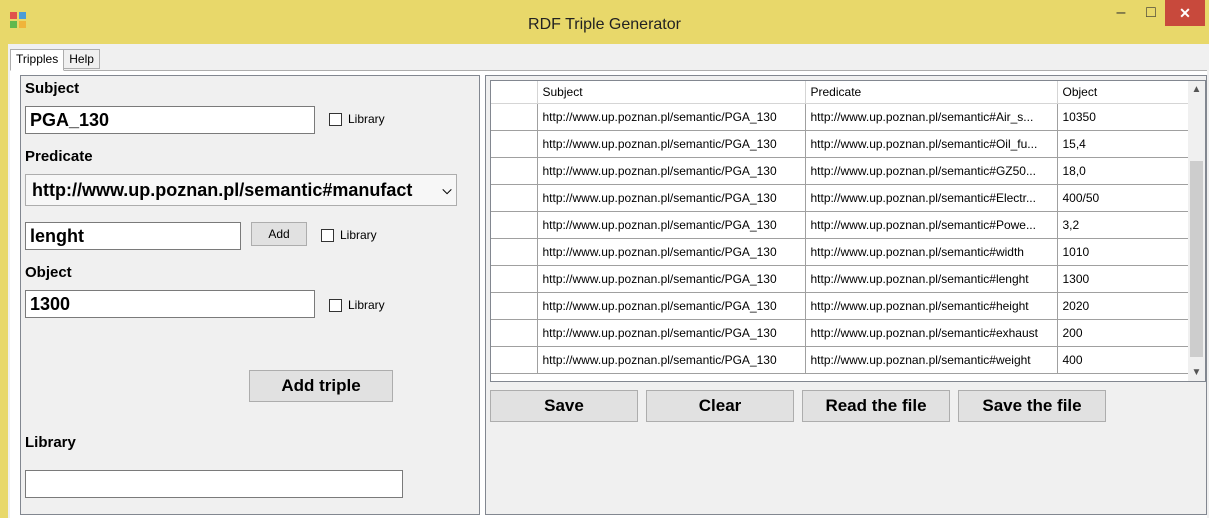 The width and height of the screenshot is (1209, 518). I want to click on tab-help: Help, so click(81, 59).